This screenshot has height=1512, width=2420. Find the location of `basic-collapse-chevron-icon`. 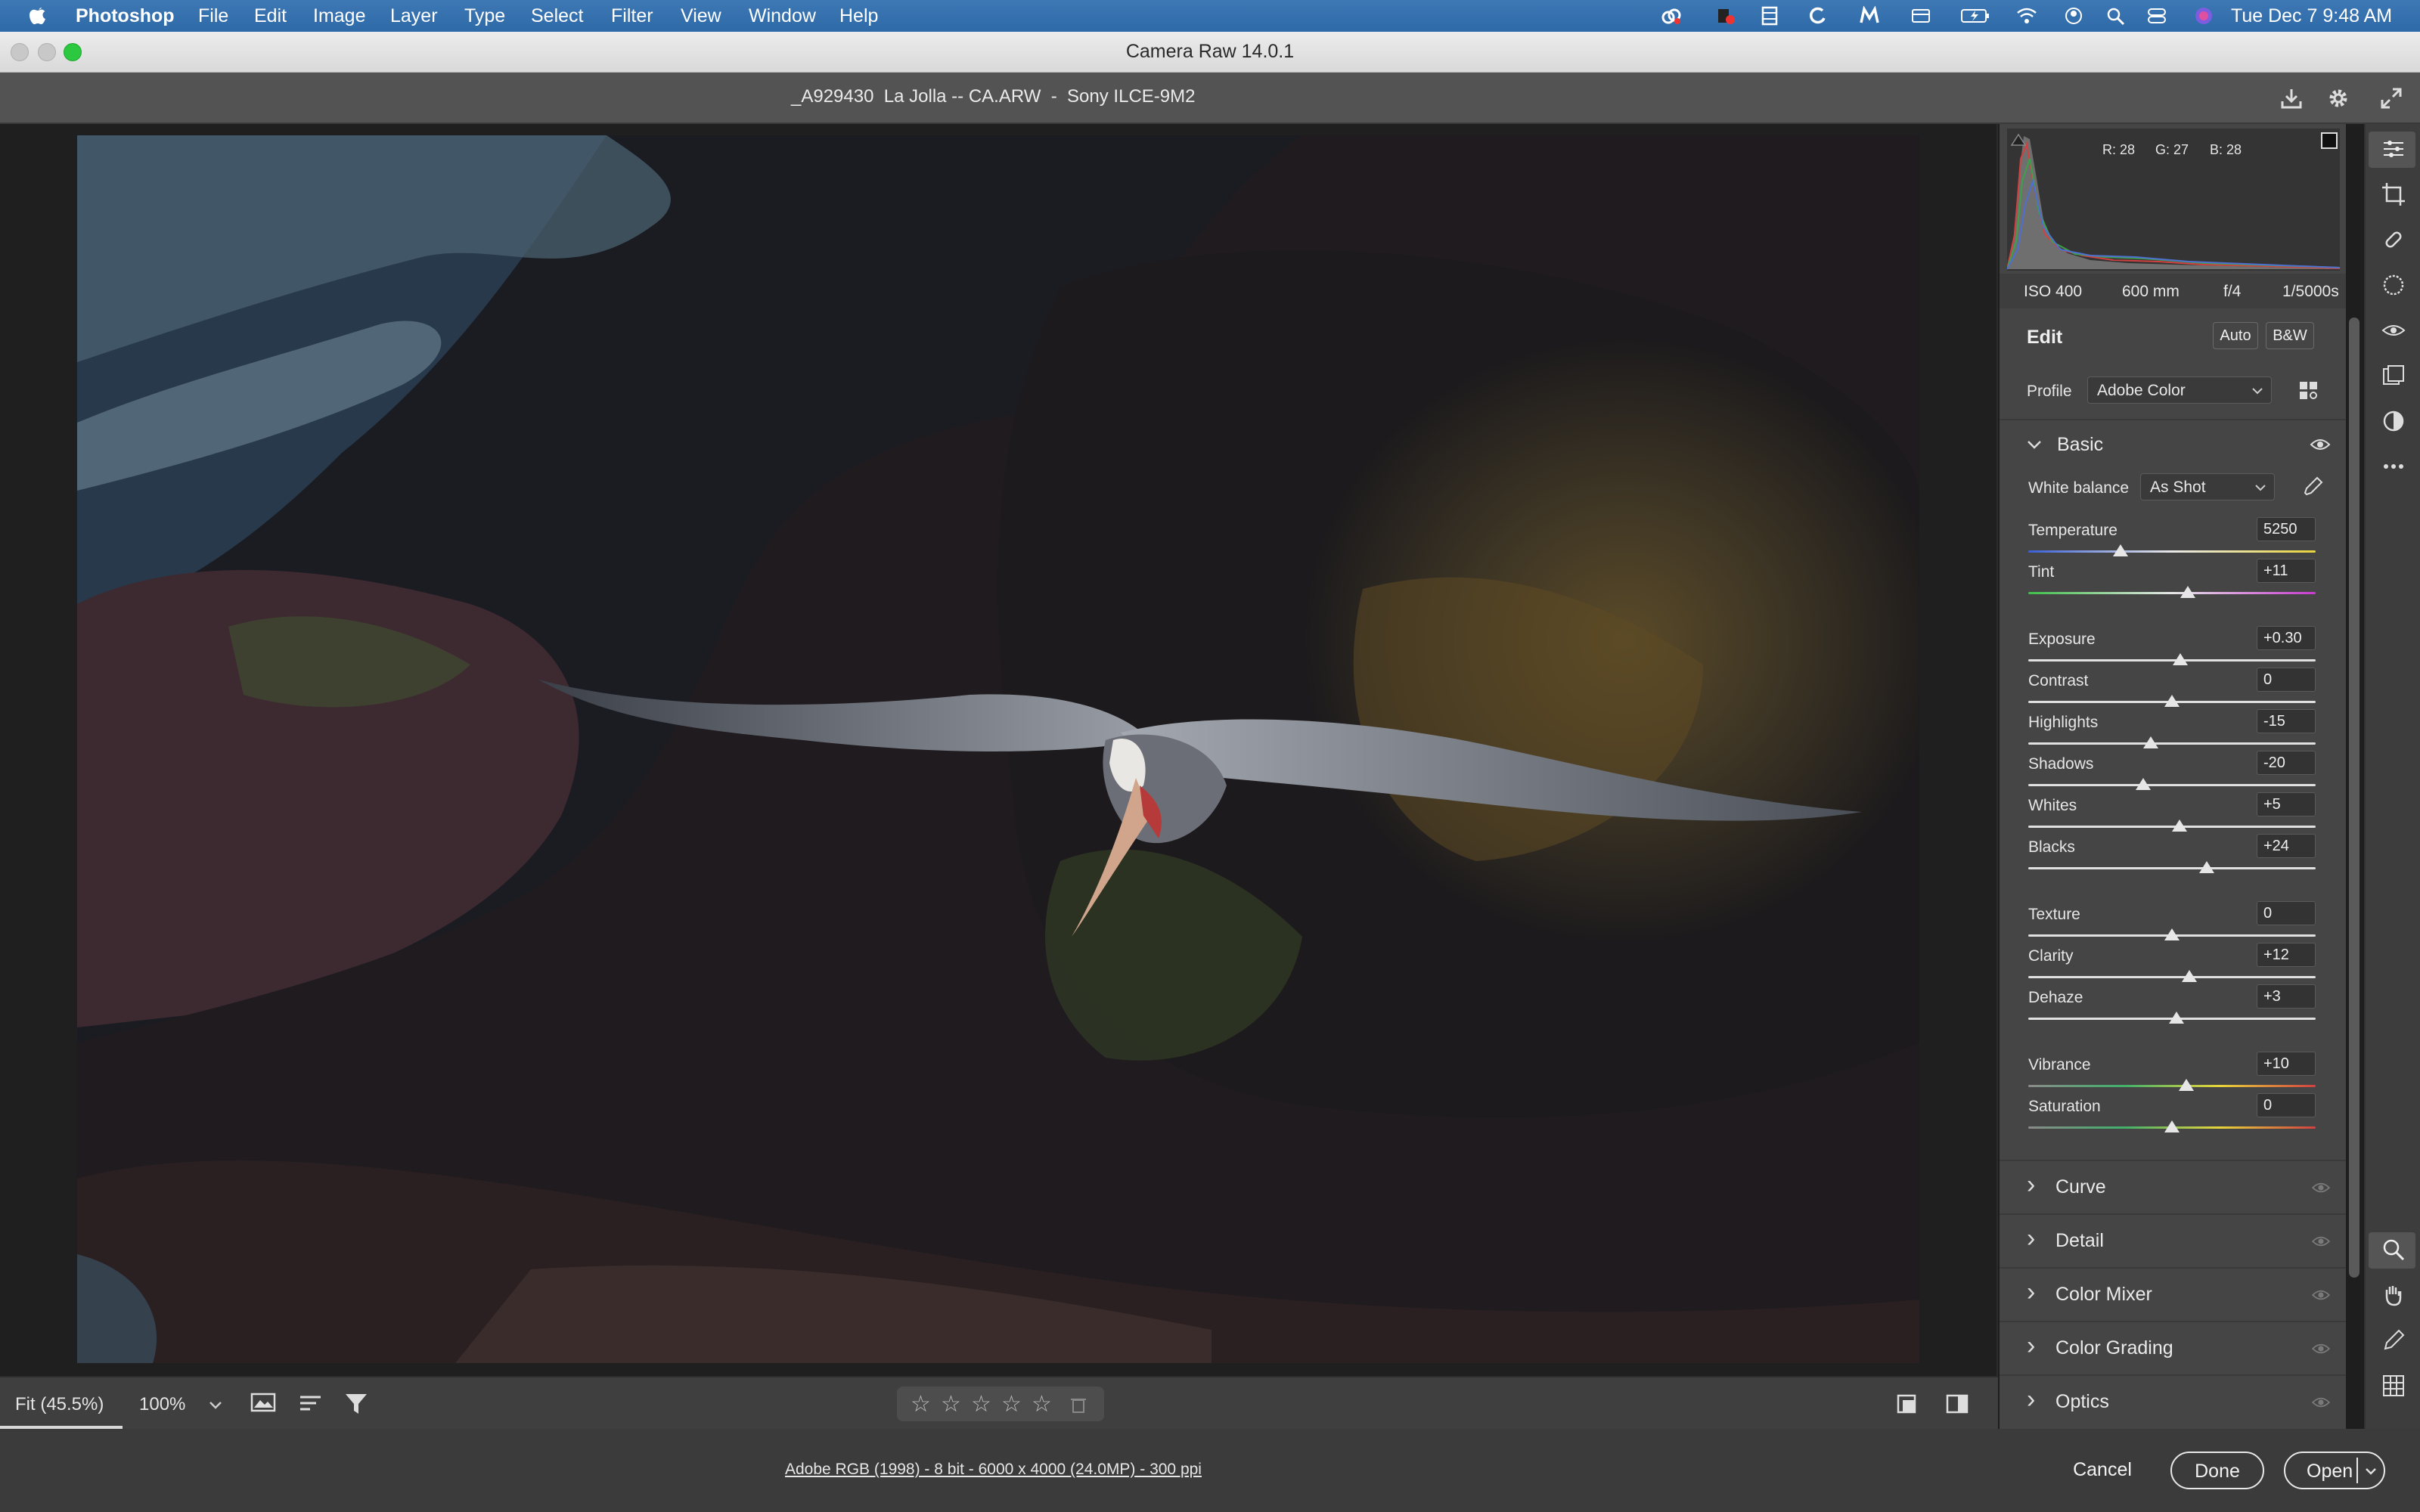

basic-collapse-chevron-icon is located at coordinates (2034, 444).